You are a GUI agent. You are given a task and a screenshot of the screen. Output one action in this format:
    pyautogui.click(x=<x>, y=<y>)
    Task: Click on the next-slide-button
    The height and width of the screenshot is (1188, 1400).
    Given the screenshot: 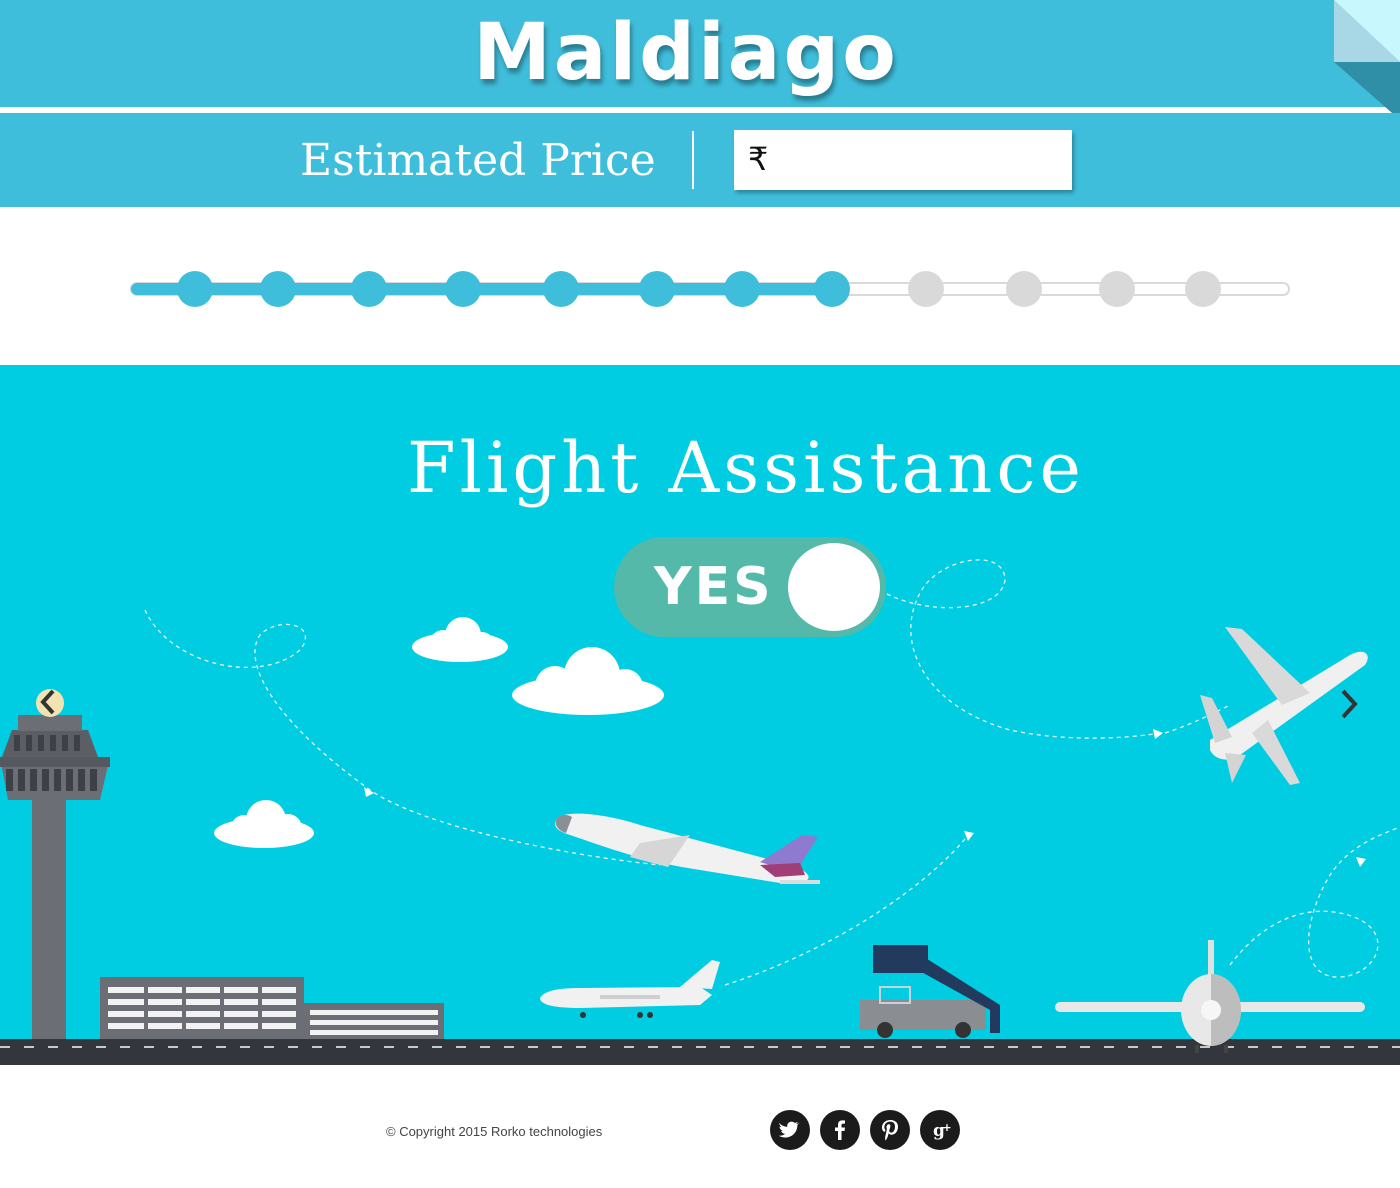 What is the action you would take?
    pyautogui.click(x=1349, y=704)
    